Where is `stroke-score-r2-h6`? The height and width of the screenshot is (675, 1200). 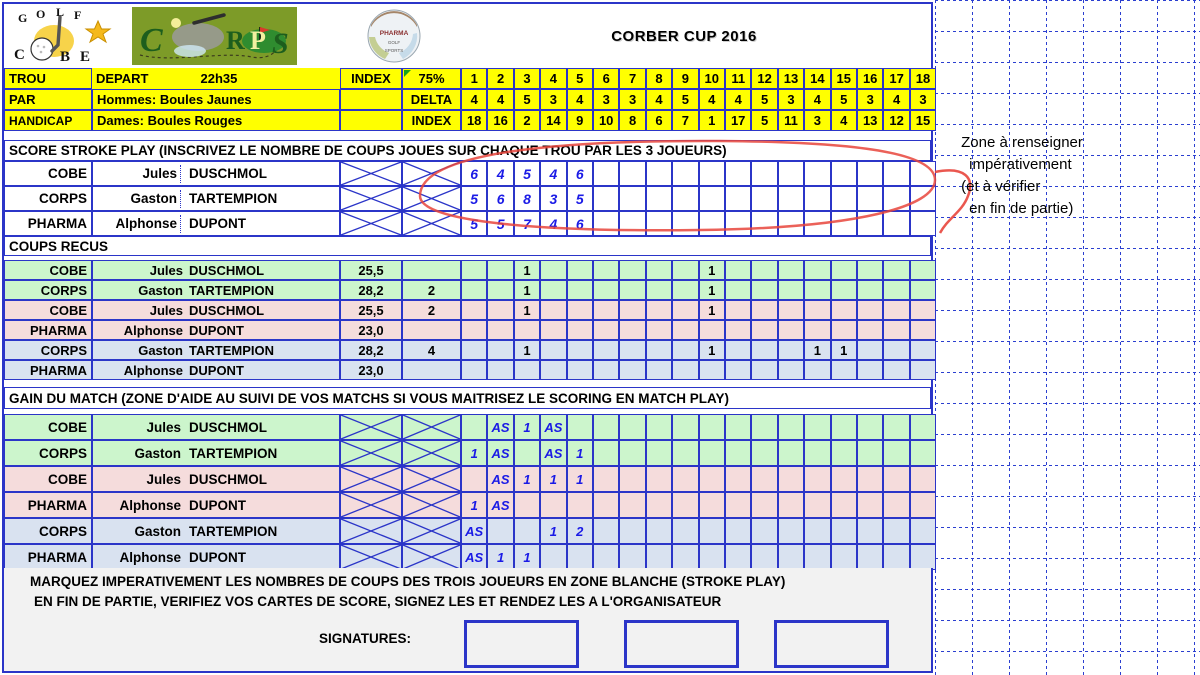 stroke-score-r2-h6 is located at coordinates (606, 223).